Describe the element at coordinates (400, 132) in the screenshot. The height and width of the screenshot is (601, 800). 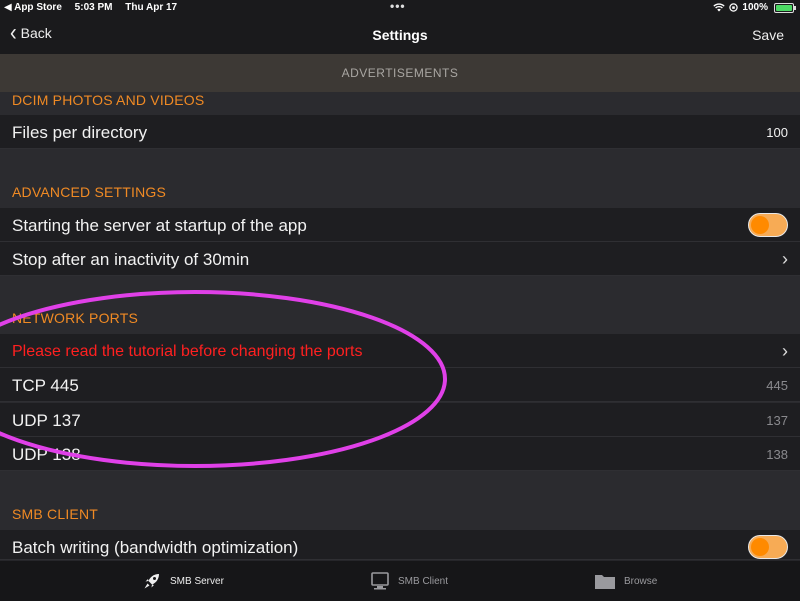
I see `files-per-directory-row: Files per directory 100` at that location.